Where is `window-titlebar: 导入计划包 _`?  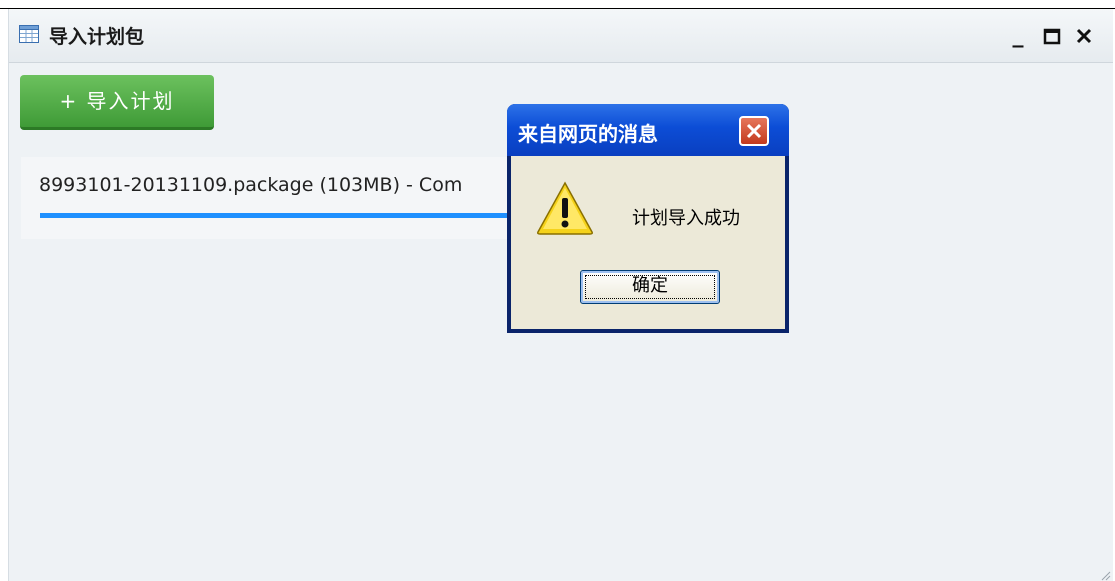
window-titlebar: 导入计划包 _ is located at coordinates (561, 36).